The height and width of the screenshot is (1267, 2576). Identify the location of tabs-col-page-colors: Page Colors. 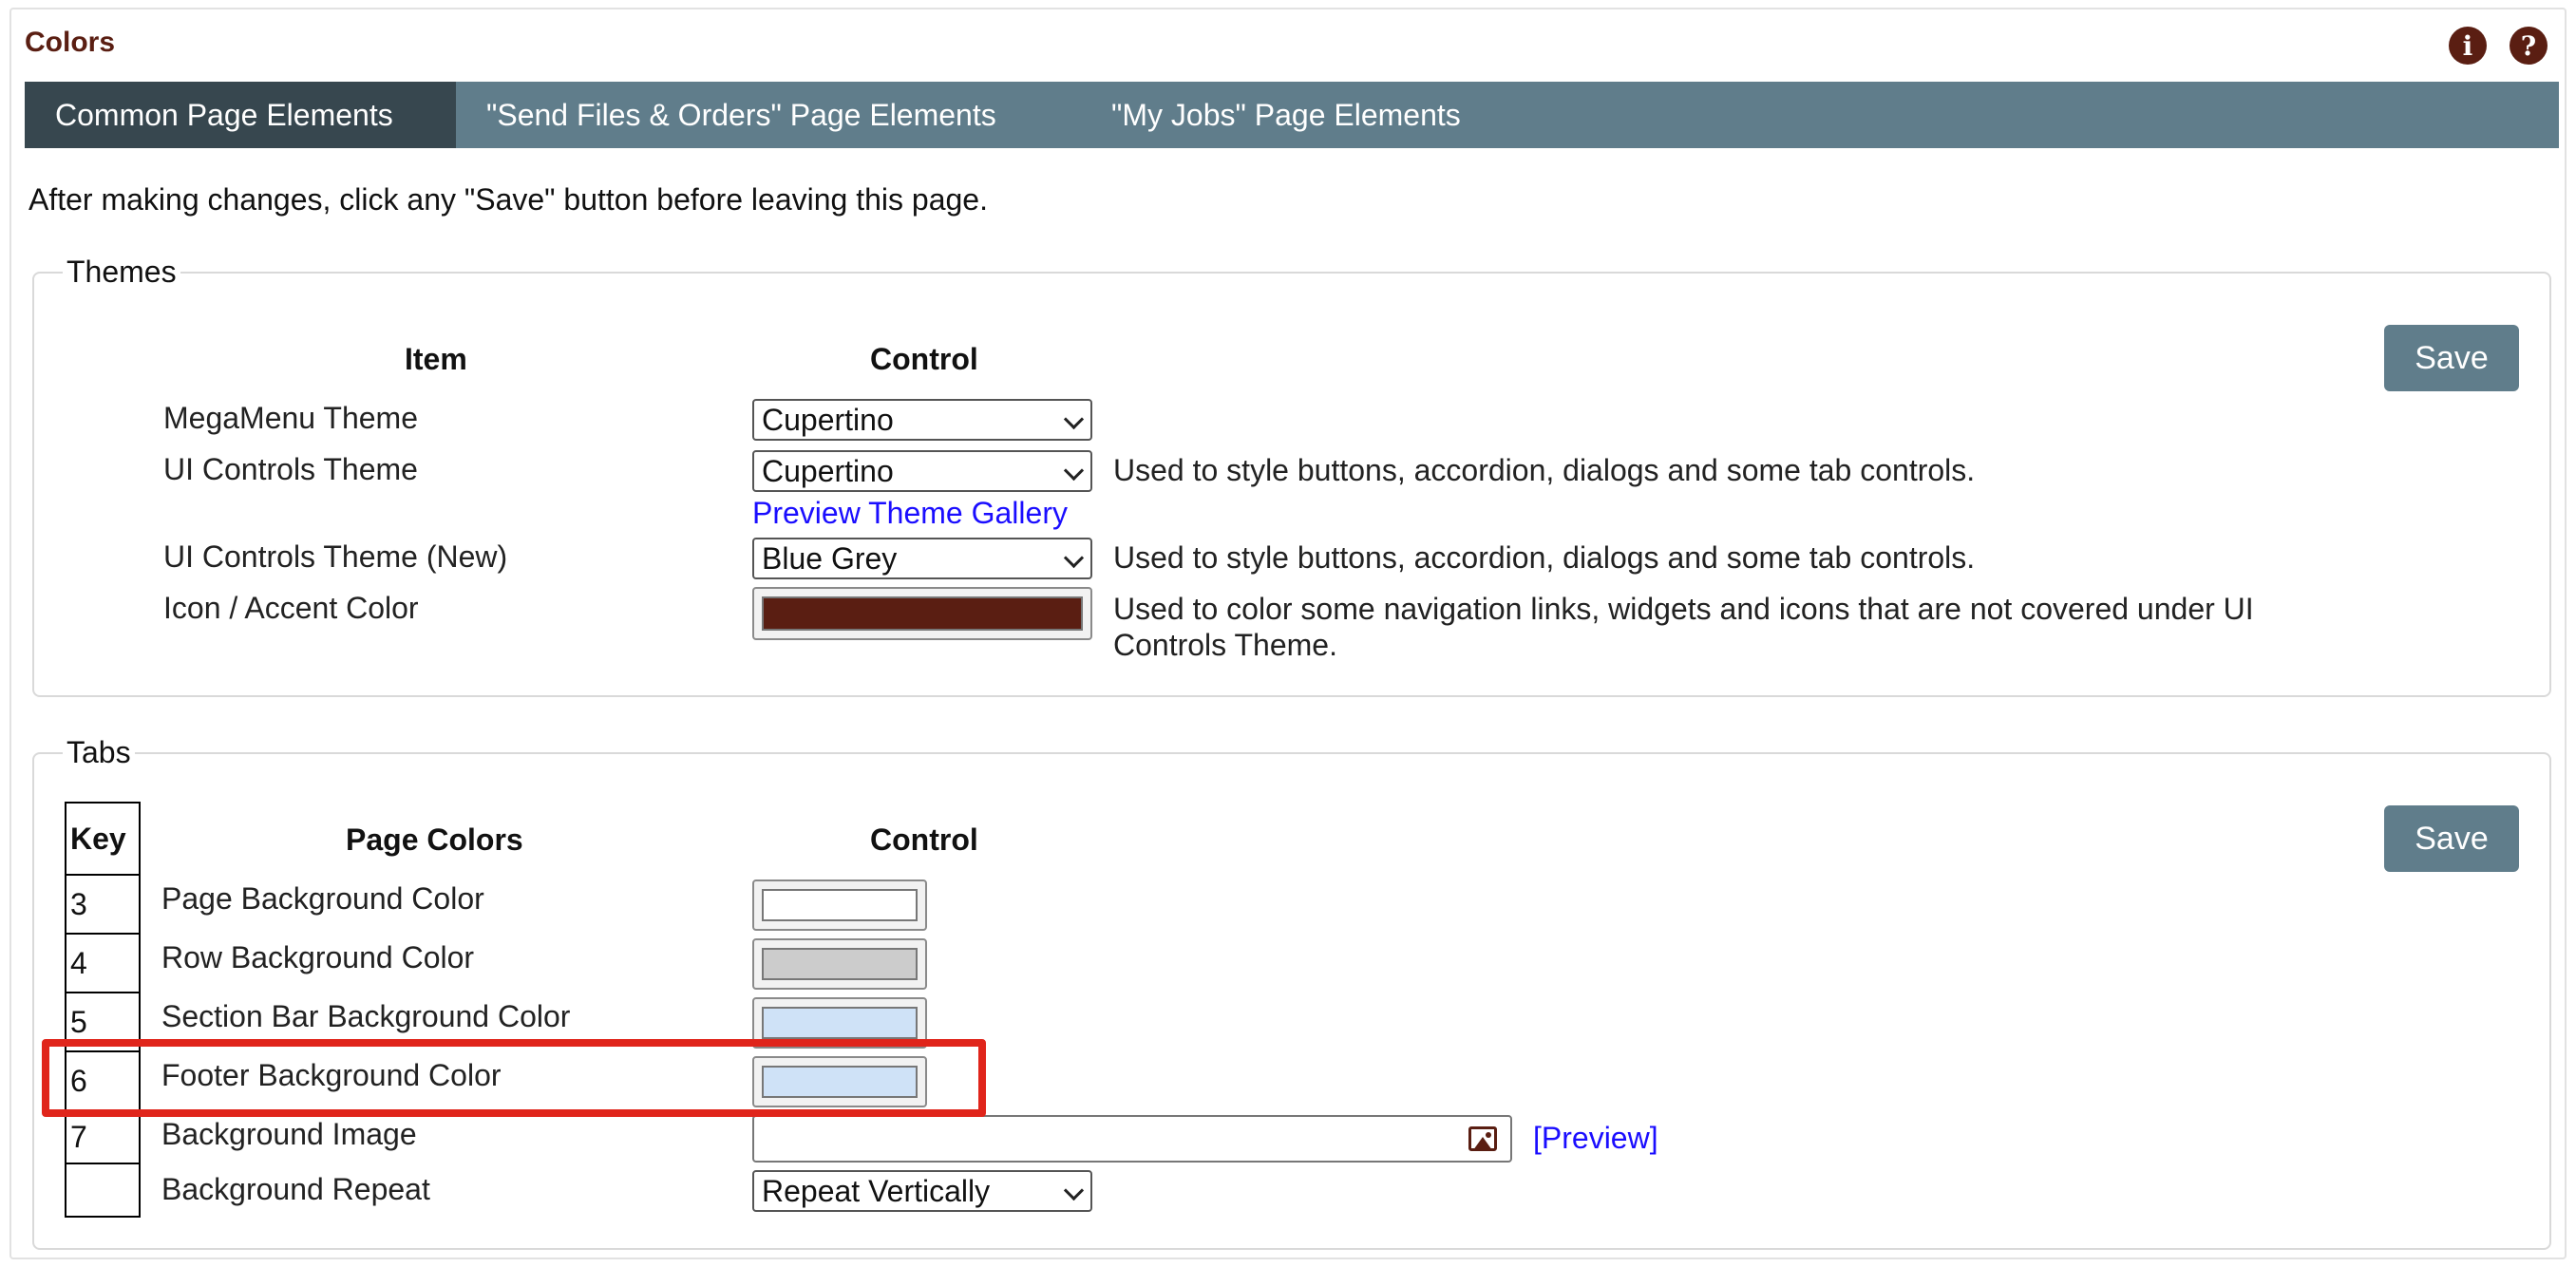
(434, 840).